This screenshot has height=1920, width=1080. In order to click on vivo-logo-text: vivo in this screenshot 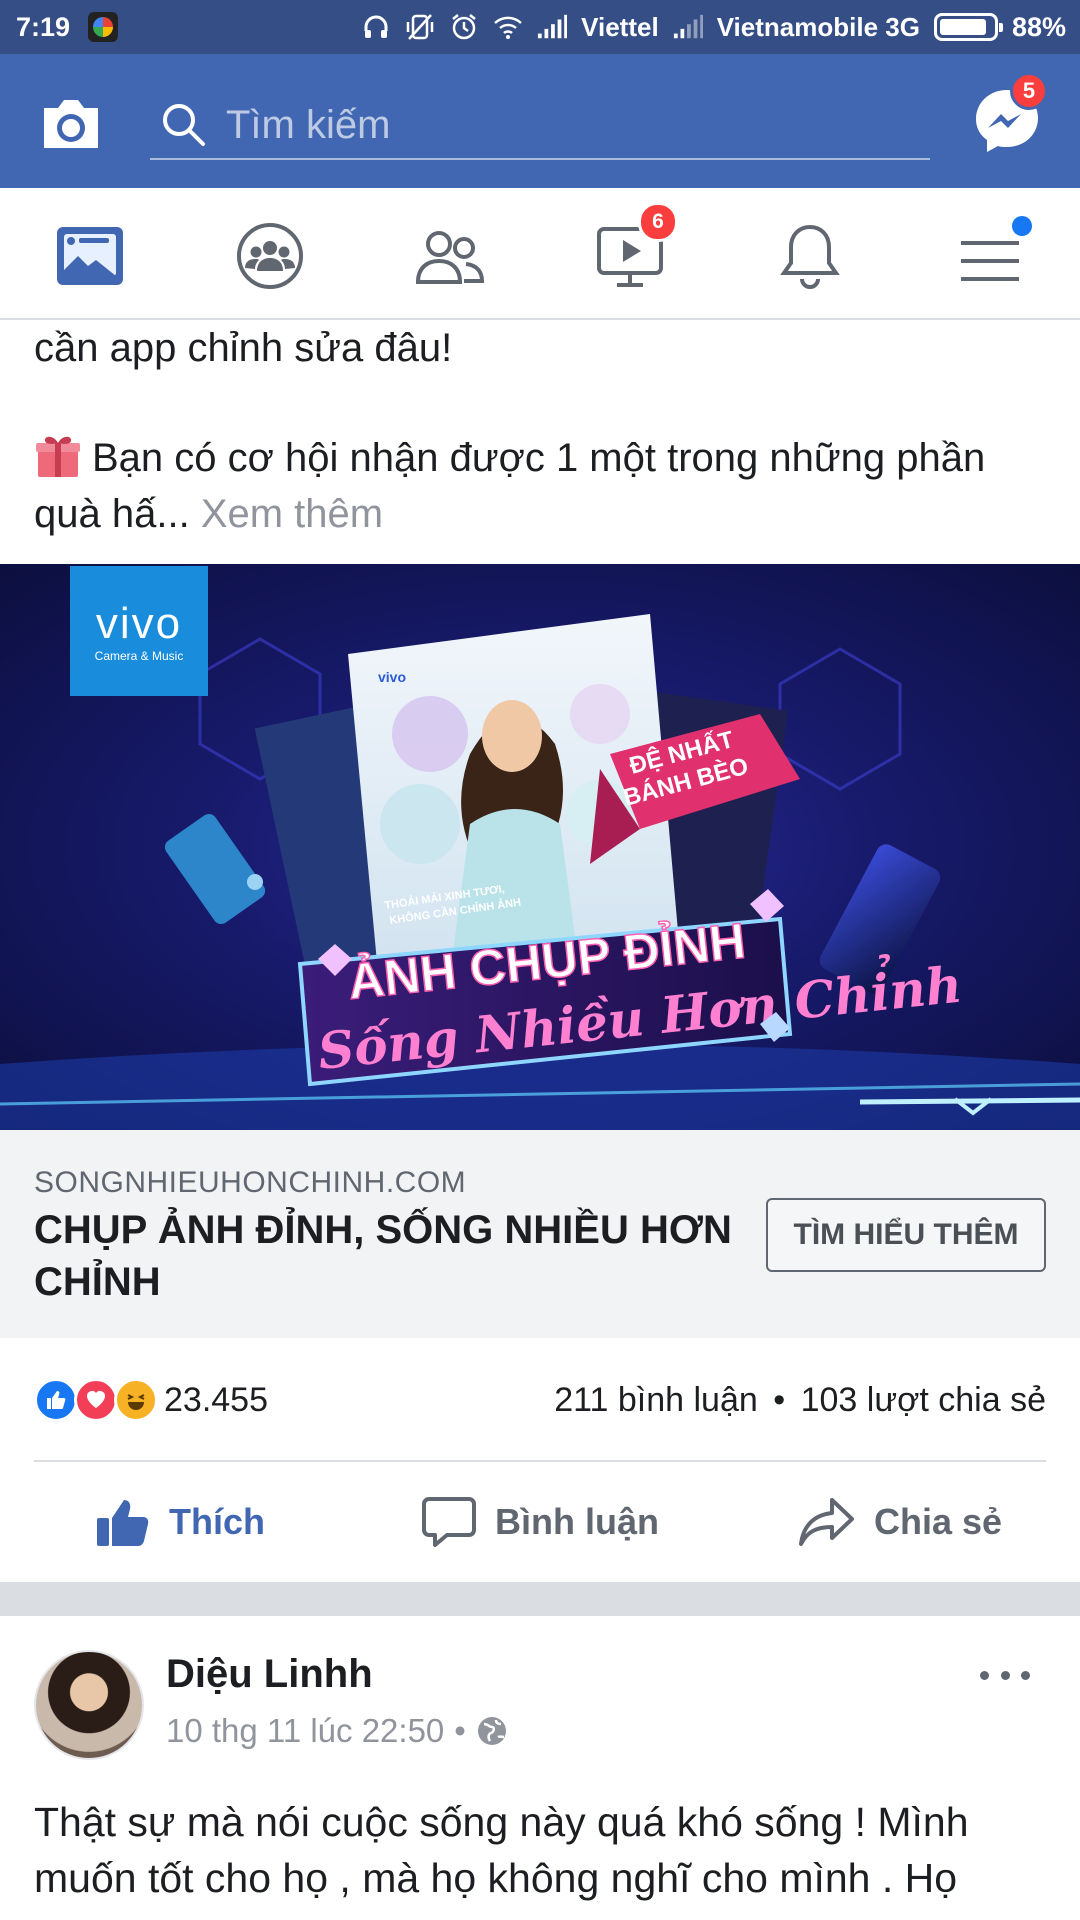, I will do `click(139, 623)`.